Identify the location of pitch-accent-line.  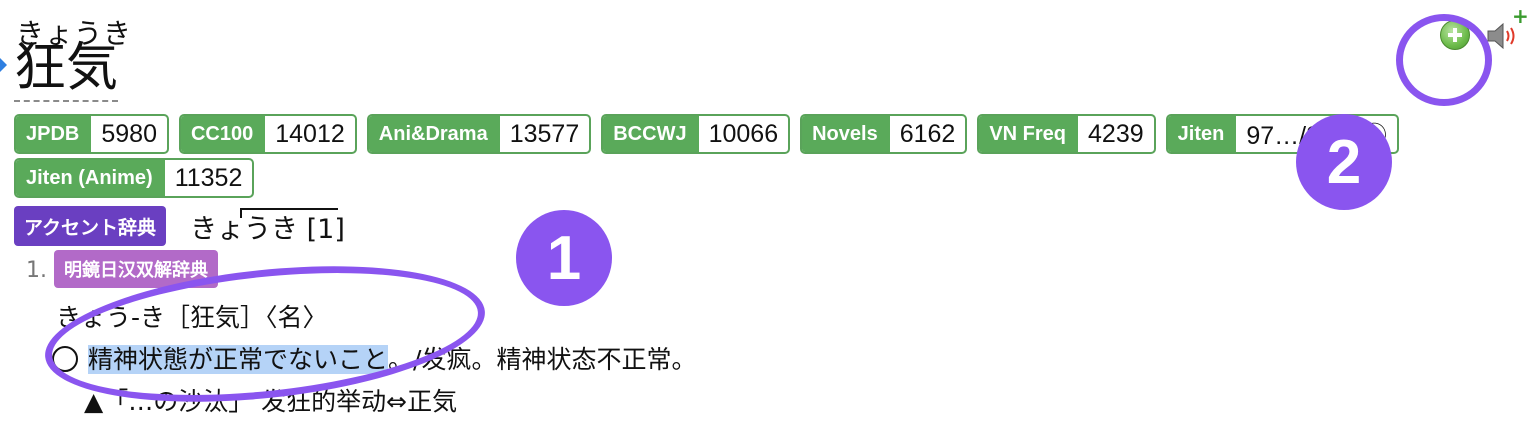
(289, 212).